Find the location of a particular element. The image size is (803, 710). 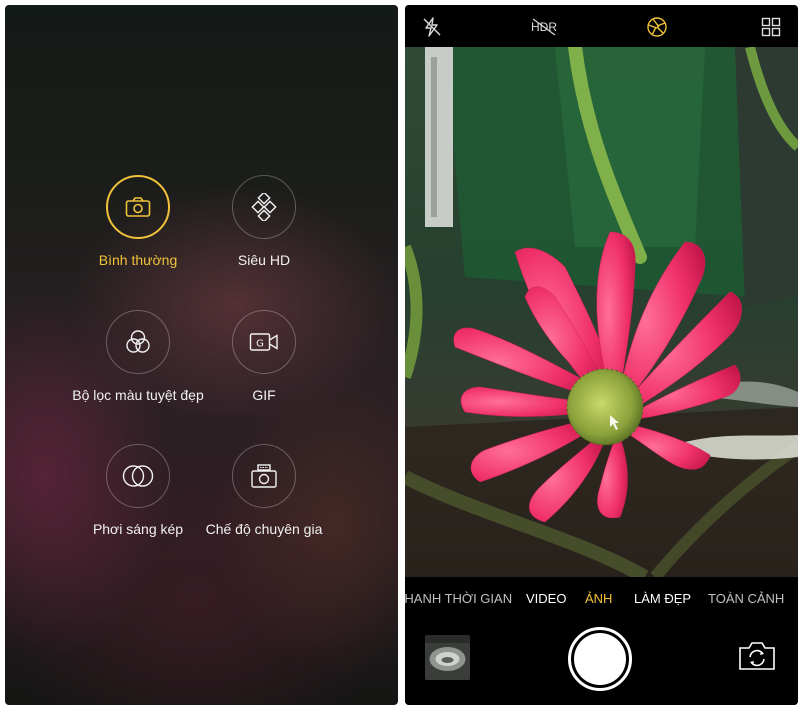

mode-pro: Chế độ chuyên gia is located at coordinates (264, 490).